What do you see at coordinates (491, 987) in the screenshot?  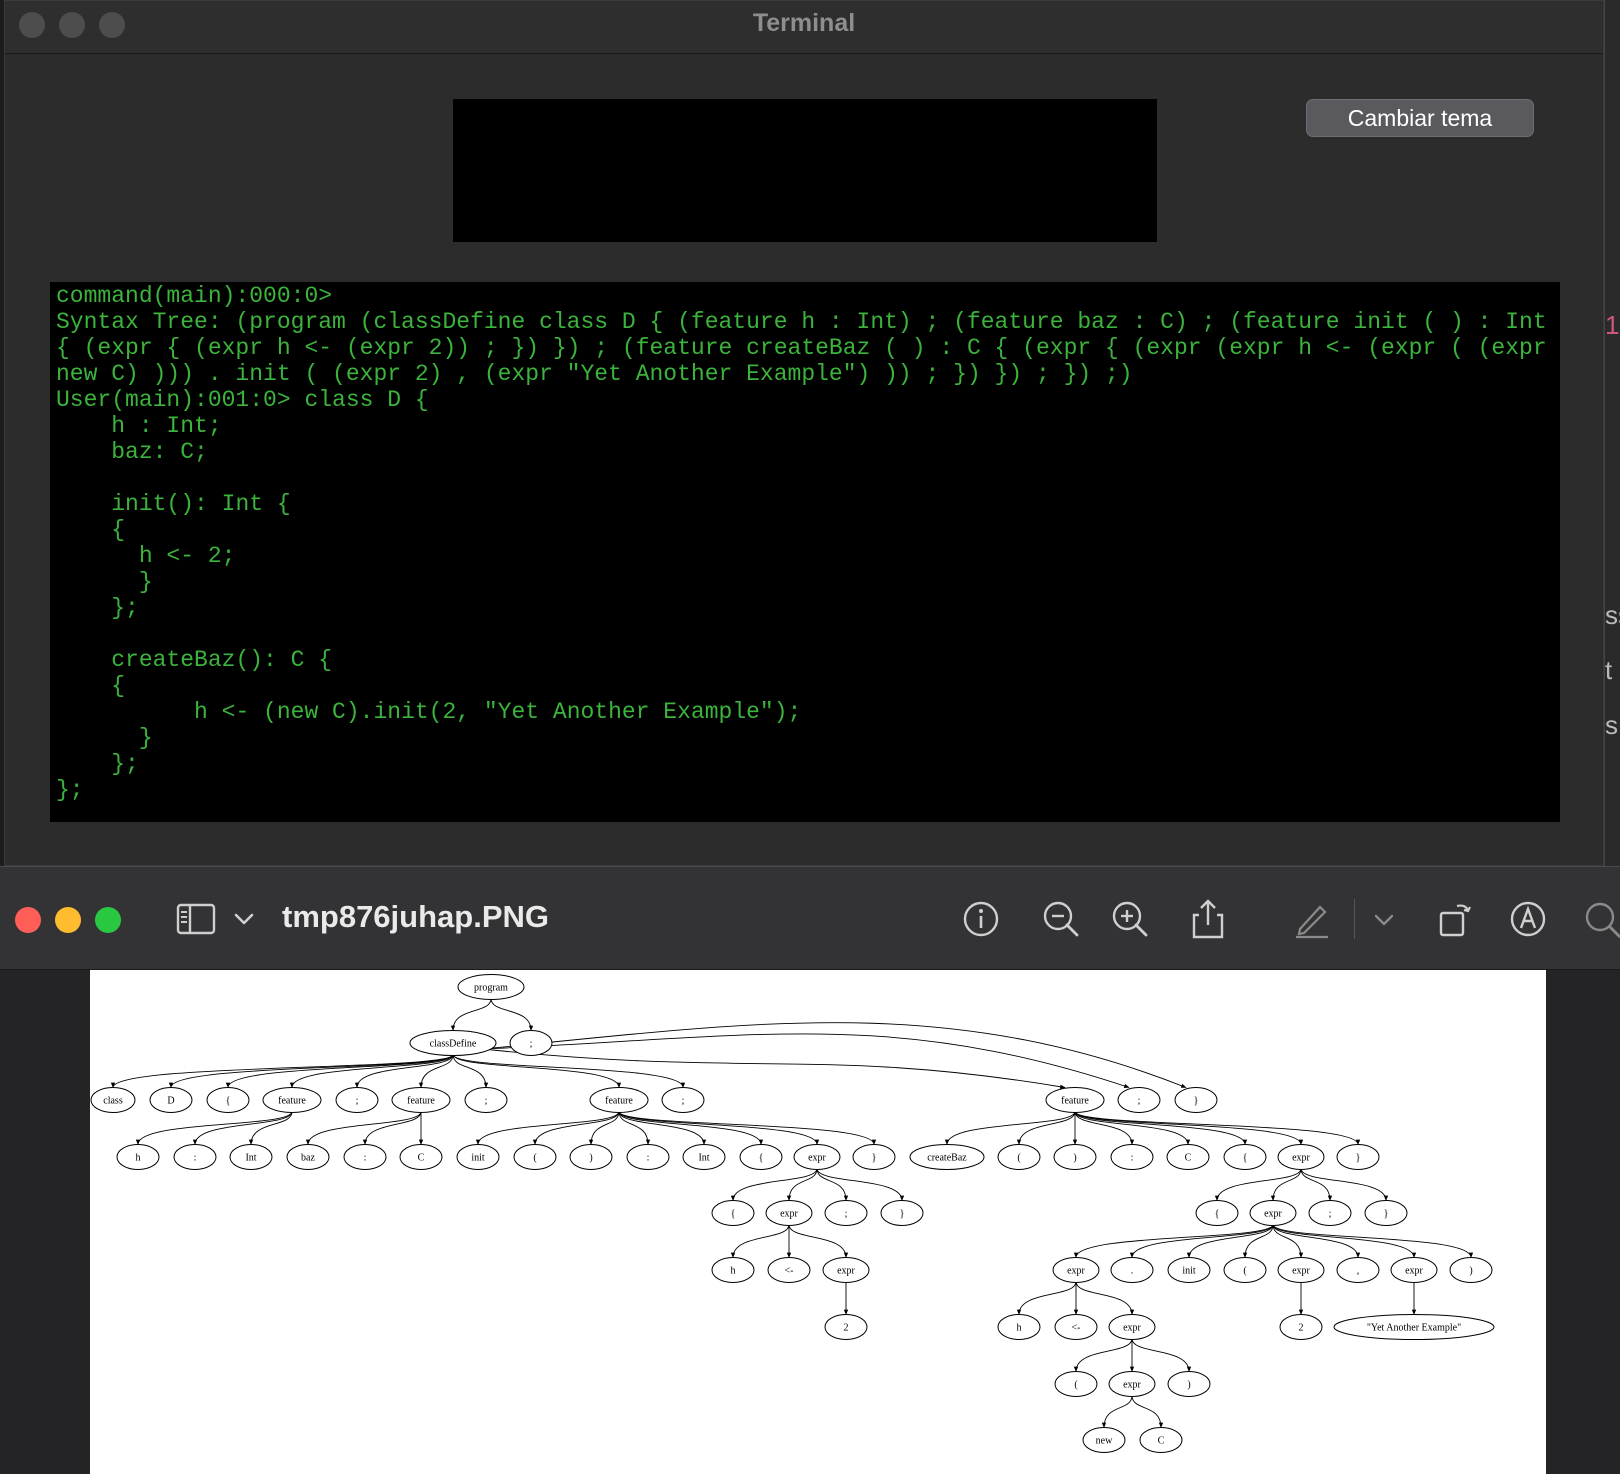 I see `tree-node: program` at bounding box center [491, 987].